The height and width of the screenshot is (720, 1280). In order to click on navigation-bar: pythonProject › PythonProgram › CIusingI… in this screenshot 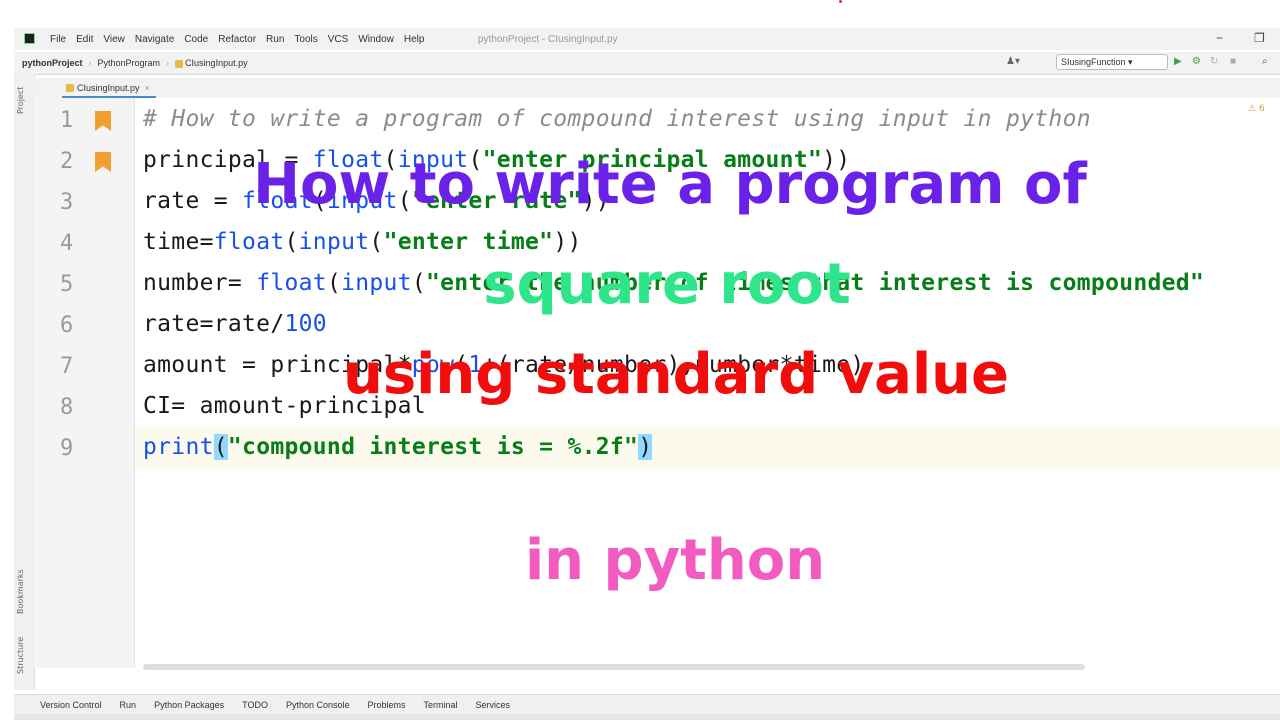, I will do `click(647, 63)`.